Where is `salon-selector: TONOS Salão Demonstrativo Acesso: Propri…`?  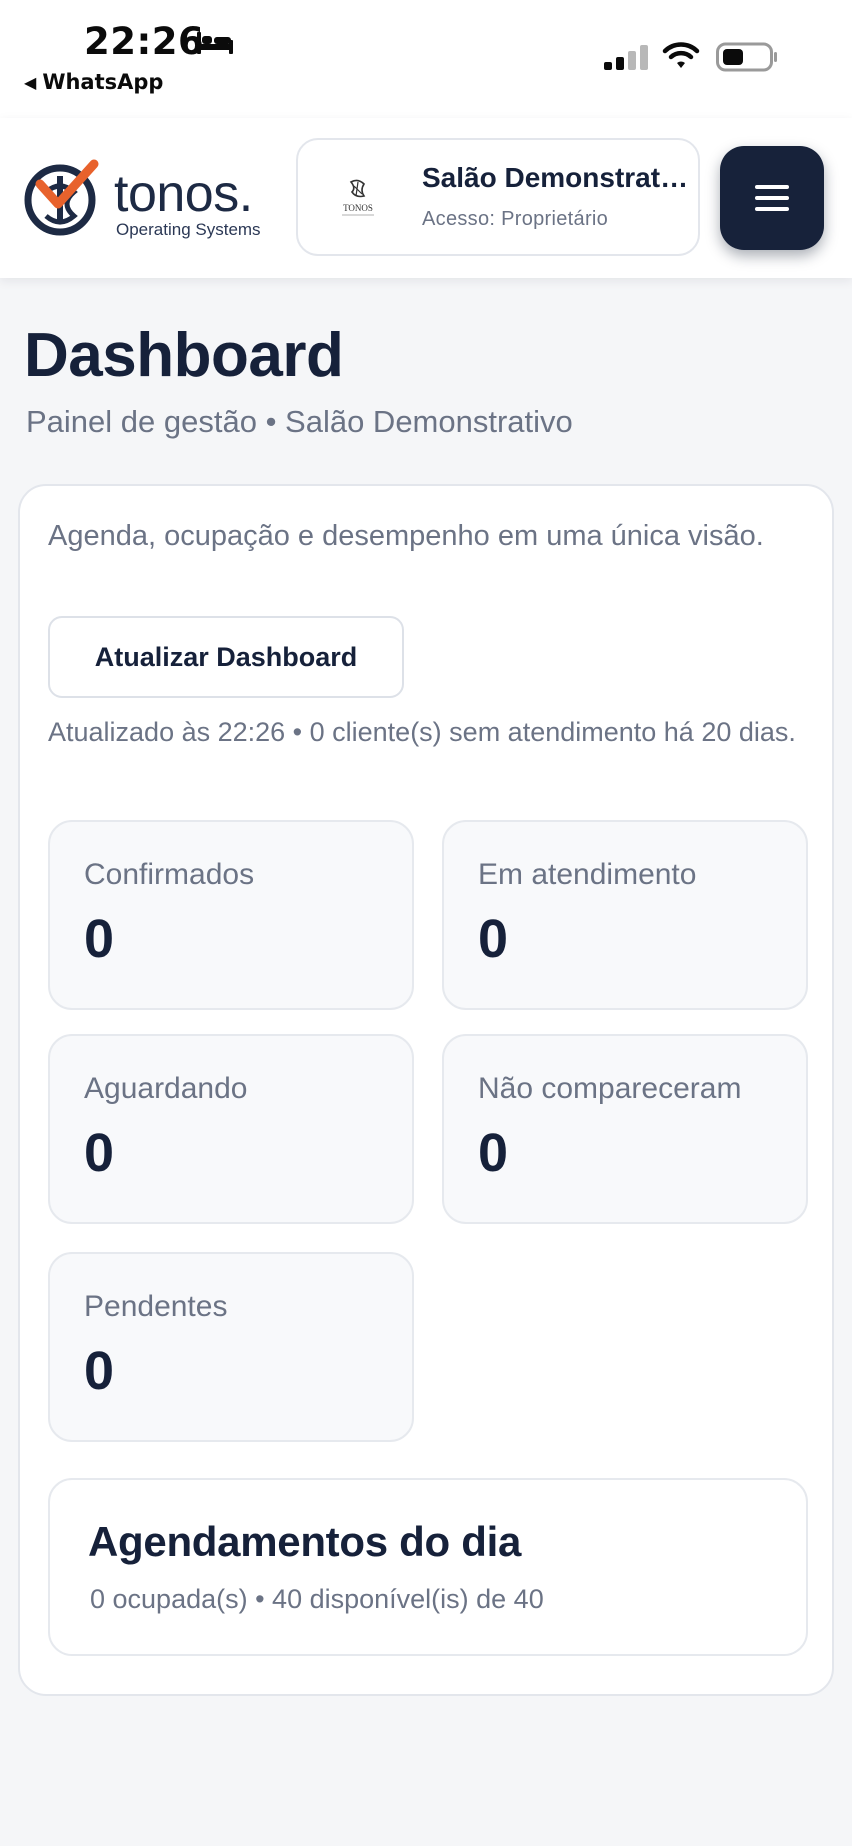 salon-selector: TONOS Salão Demonstrativo Acesso: Propri… is located at coordinates (498, 197).